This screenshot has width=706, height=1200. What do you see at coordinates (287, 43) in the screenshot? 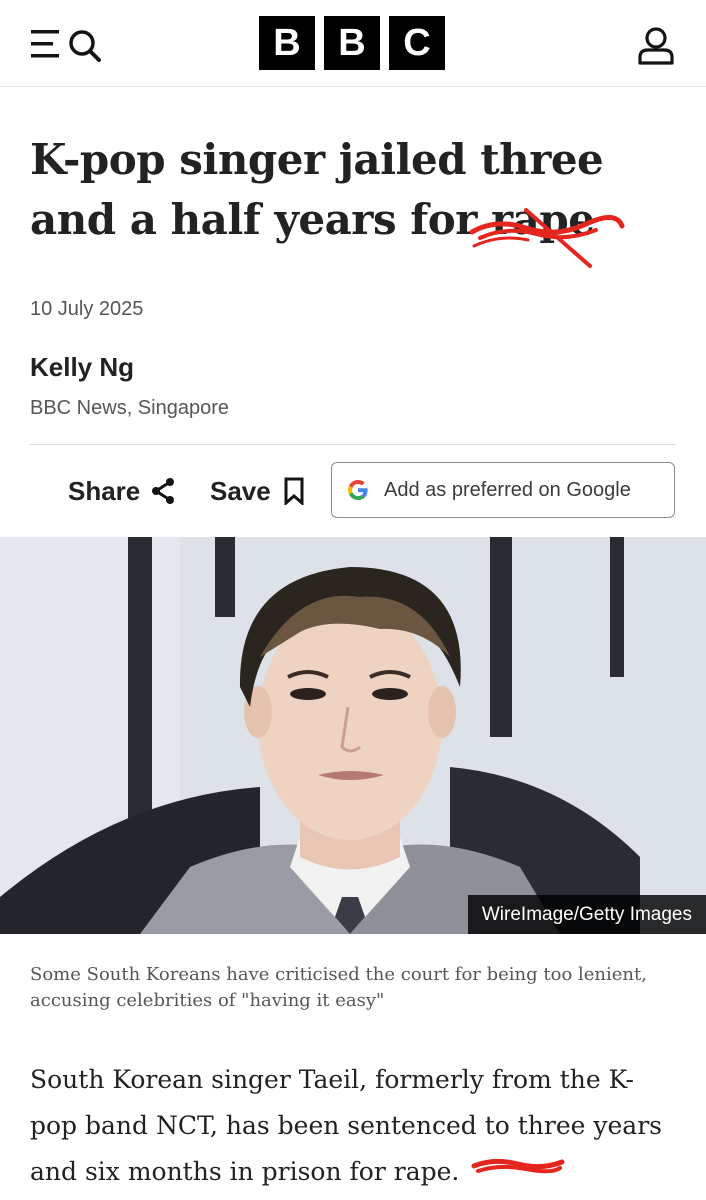
I see `logo-letter-b1: B` at bounding box center [287, 43].